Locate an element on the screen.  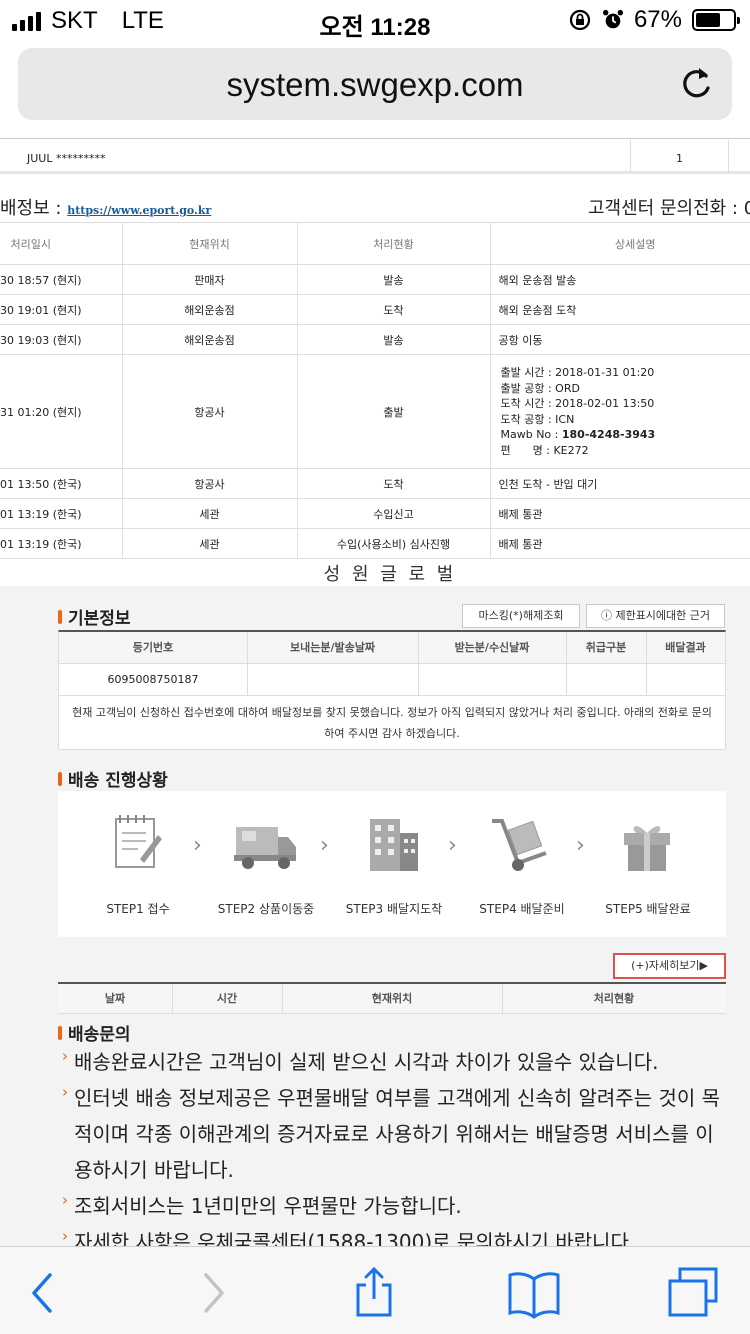
cell-detail: 공항 이동 is located at coordinates (619, 339).